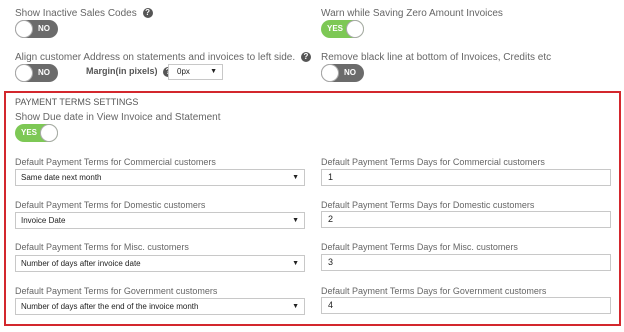 This screenshot has height=332, width=624. What do you see at coordinates (331, 305) in the screenshot?
I see `input-value: 4` at bounding box center [331, 305].